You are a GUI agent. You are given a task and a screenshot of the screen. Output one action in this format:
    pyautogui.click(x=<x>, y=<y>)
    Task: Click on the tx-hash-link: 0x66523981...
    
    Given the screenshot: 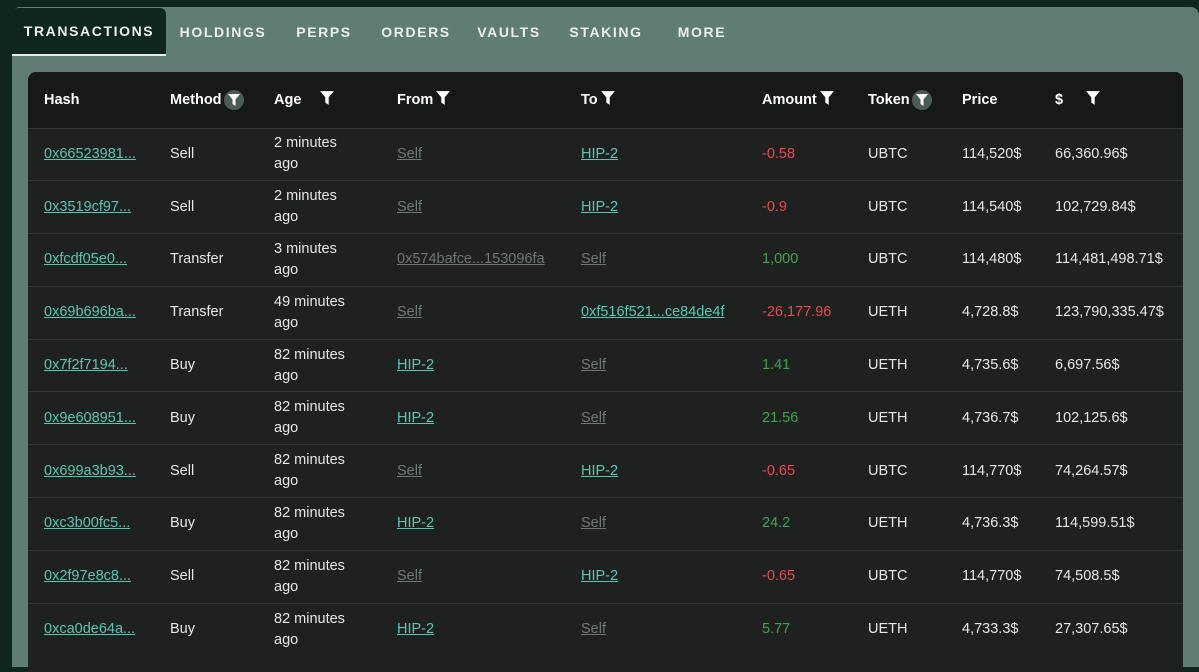 What is the action you would take?
    pyautogui.click(x=90, y=154)
    